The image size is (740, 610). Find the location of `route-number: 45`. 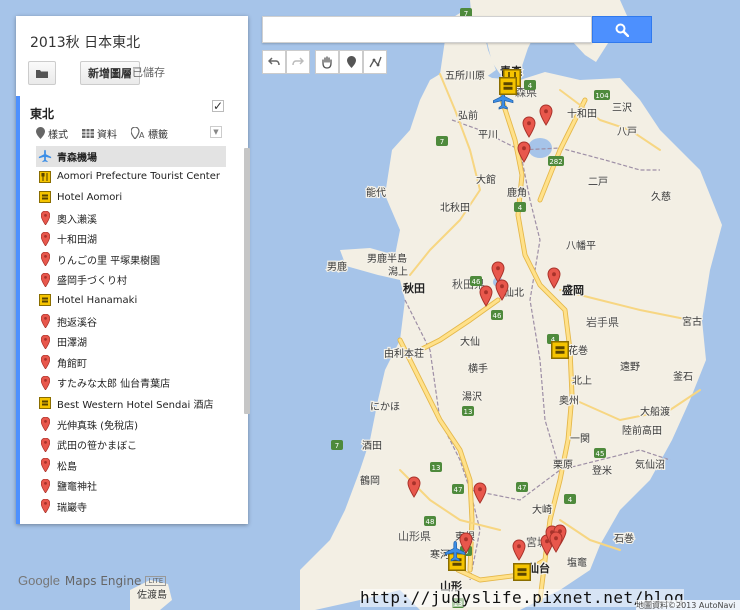

route-number: 45 is located at coordinates (600, 454).